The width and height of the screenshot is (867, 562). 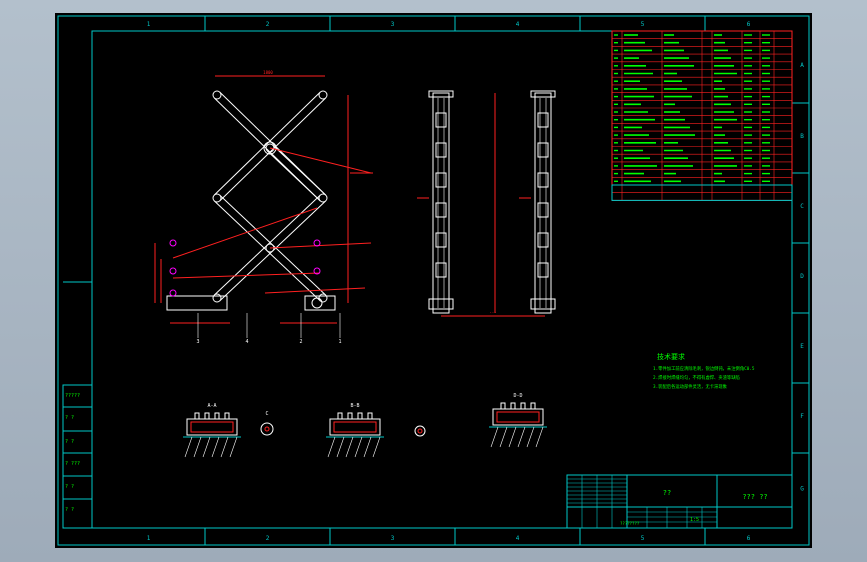 What do you see at coordinates (72, 464) in the screenshot?
I see `left-strip-text: ? ???` at bounding box center [72, 464].